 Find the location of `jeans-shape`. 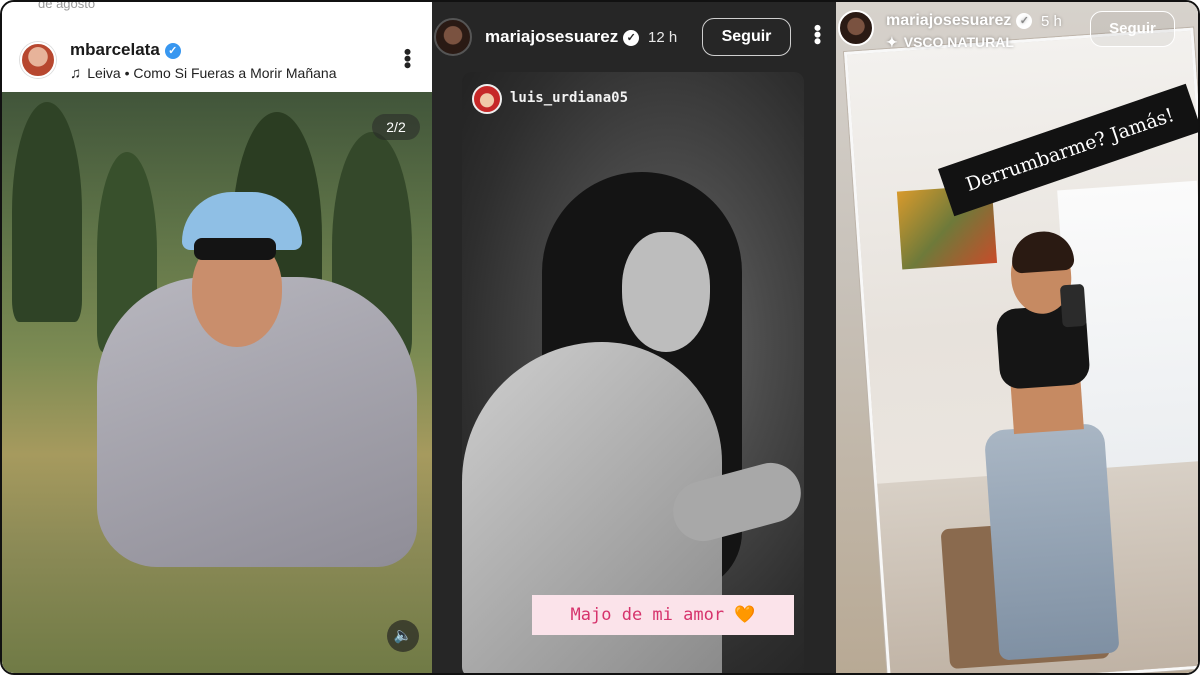

jeans-shape is located at coordinates (1051, 541).